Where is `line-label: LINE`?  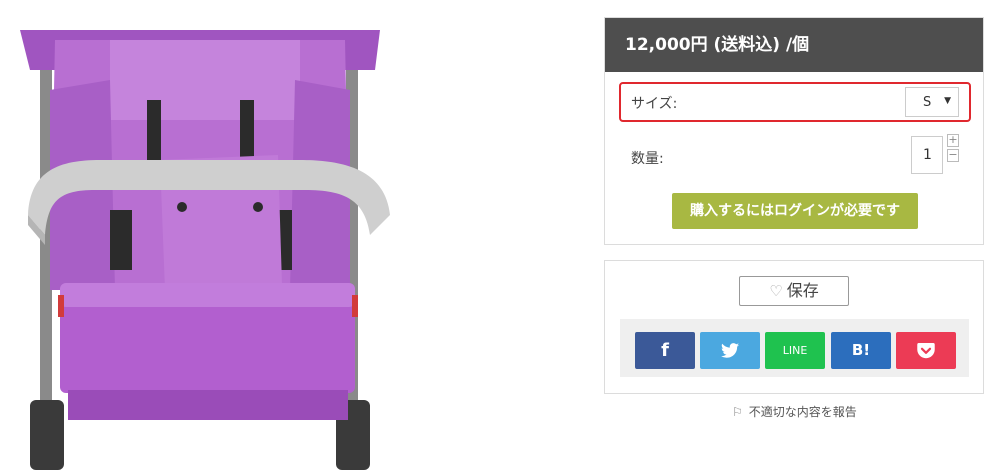 line-label: LINE is located at coordinates (795, 350).